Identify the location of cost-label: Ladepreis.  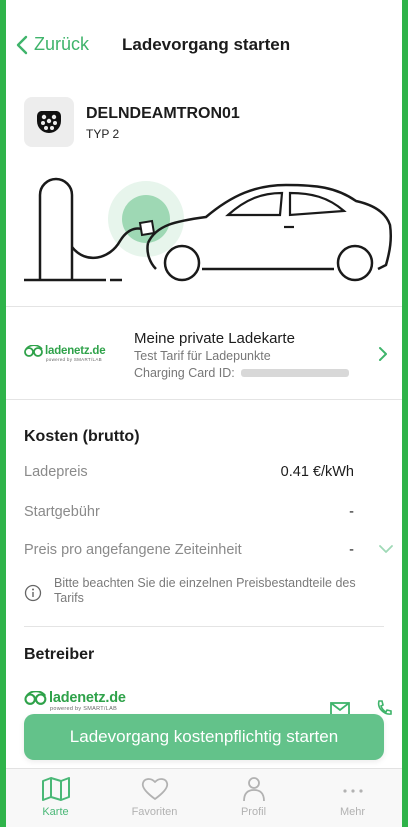
(56, 472).